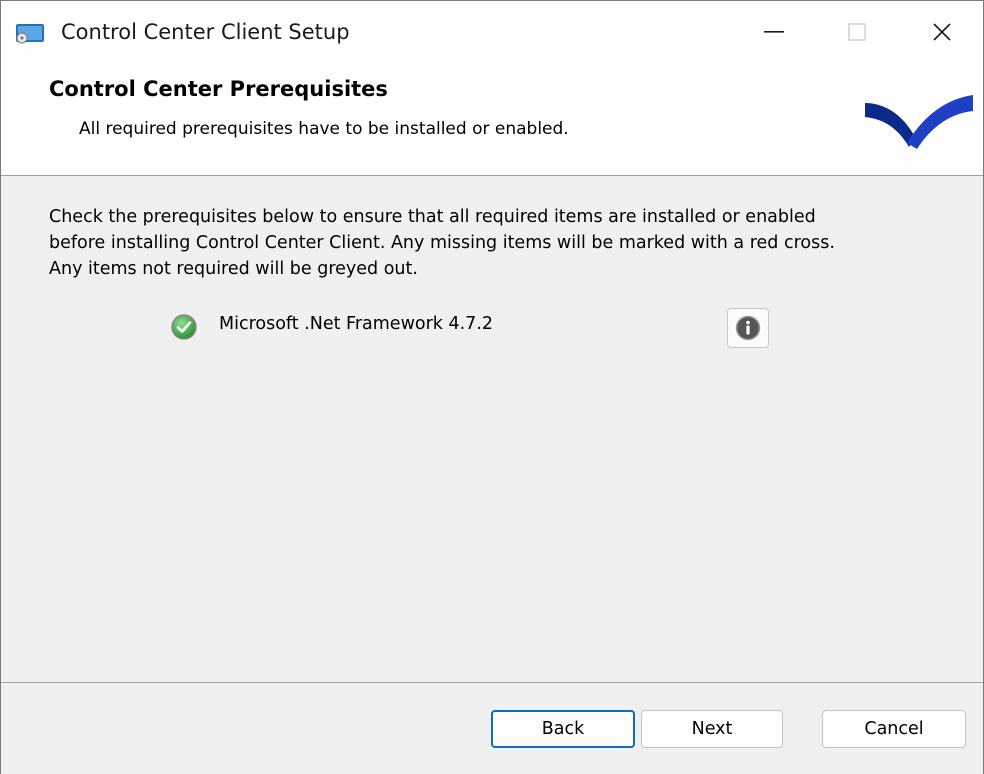  I want to click on page-title: Control Center Prerequisites, so click(218, 89).